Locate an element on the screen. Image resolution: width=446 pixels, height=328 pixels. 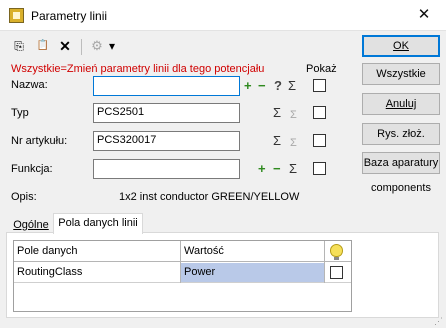
name-label: Nazwa: is located at coordinates (29, 85).